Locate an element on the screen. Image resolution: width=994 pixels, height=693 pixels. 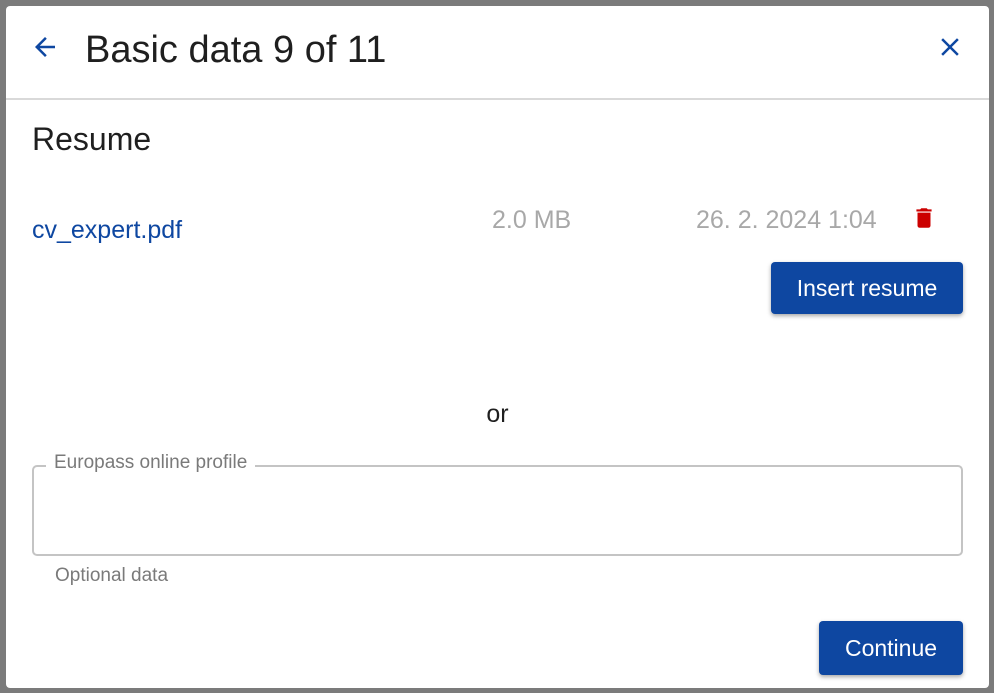
dialog-title: Basic data 9 of 11 is located at coordinates (236, 50).